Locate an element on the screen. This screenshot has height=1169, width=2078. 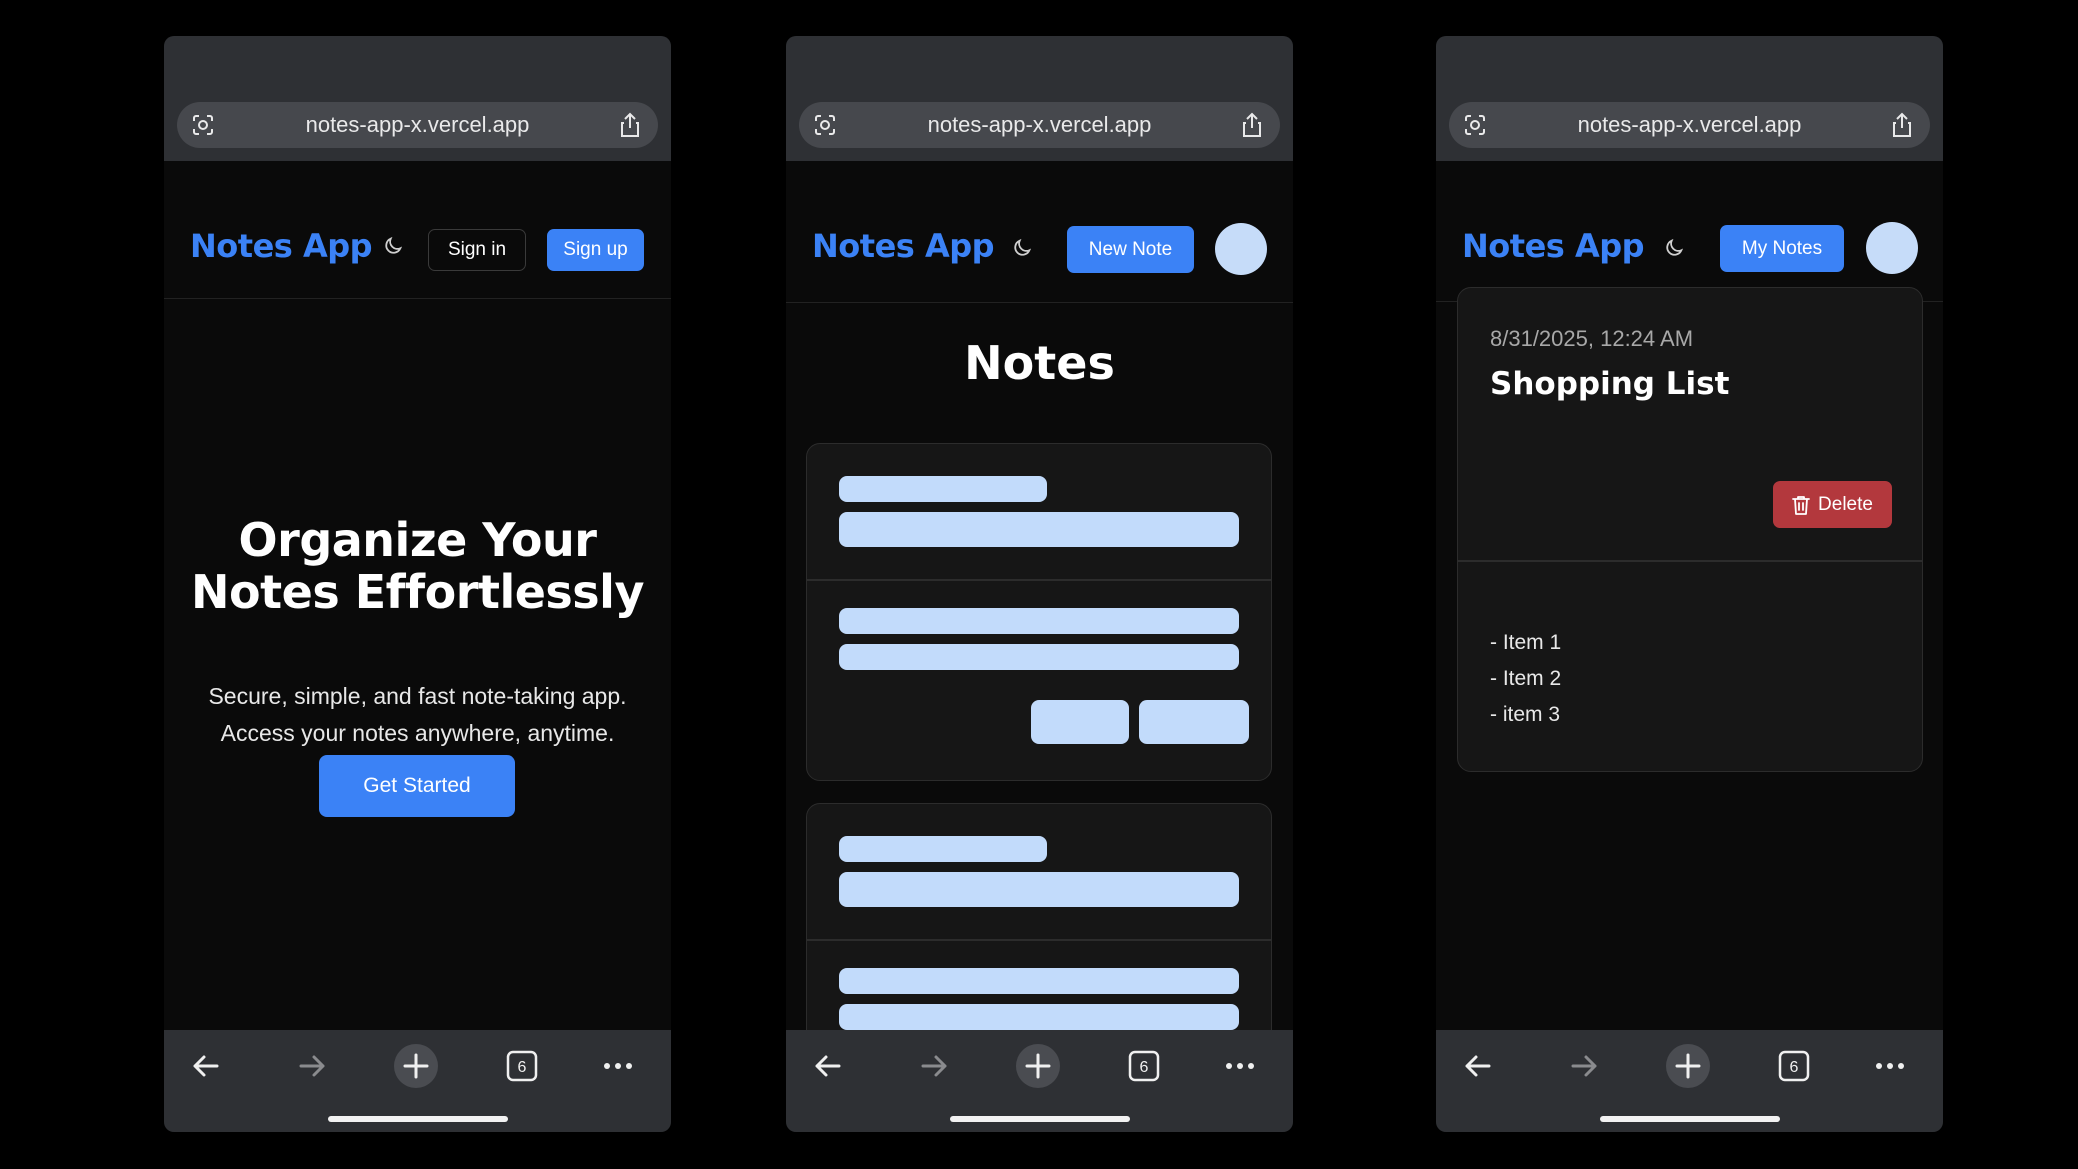
delete-button: Delete is located at coordinates (1832, 504).